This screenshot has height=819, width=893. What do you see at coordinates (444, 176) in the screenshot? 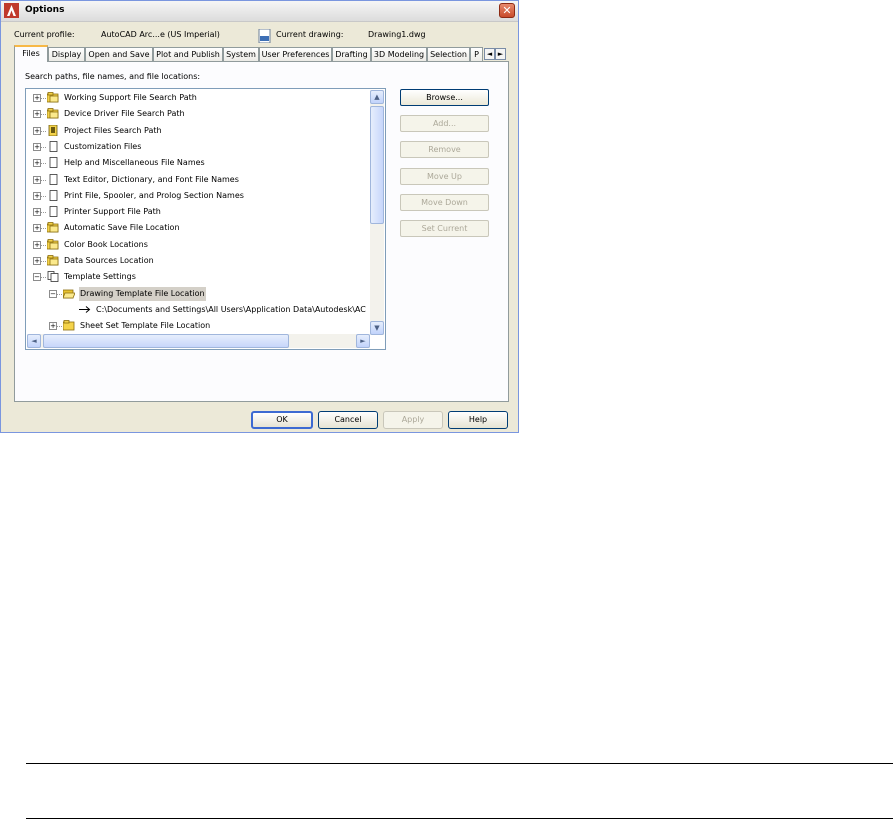
I see `move-up-button: Move Up` at bounding box center [444, 176].